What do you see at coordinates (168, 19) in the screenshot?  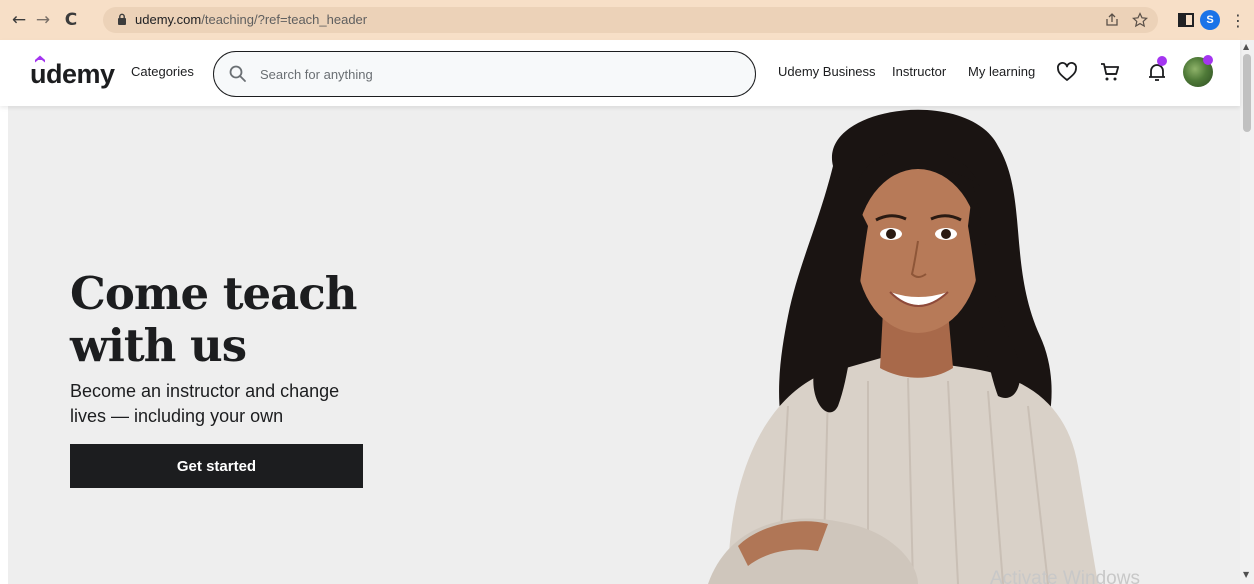 I see `url-host: udemy.com` at bounding box center [168, 19].